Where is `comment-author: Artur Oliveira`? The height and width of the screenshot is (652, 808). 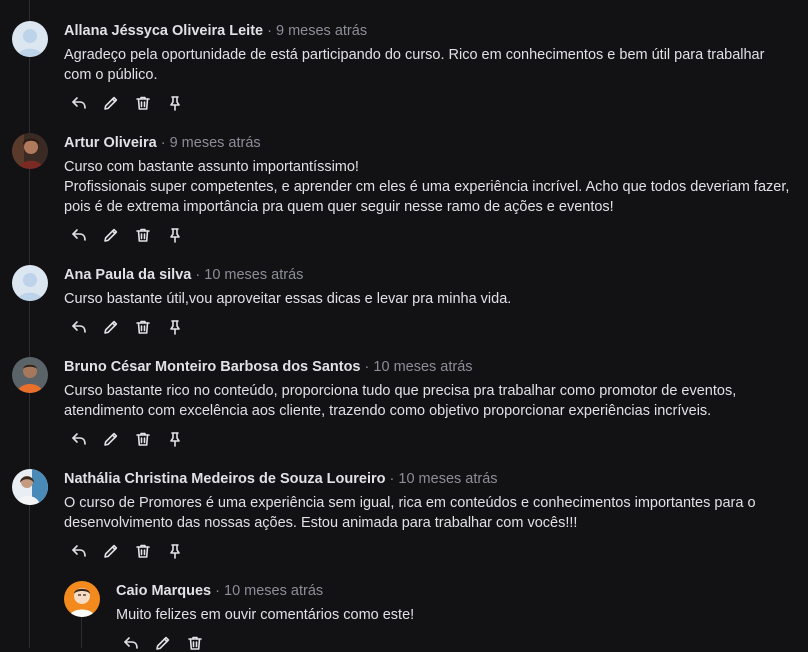 comment-author: Artur Oliveira is located at coordinates (110, 143).